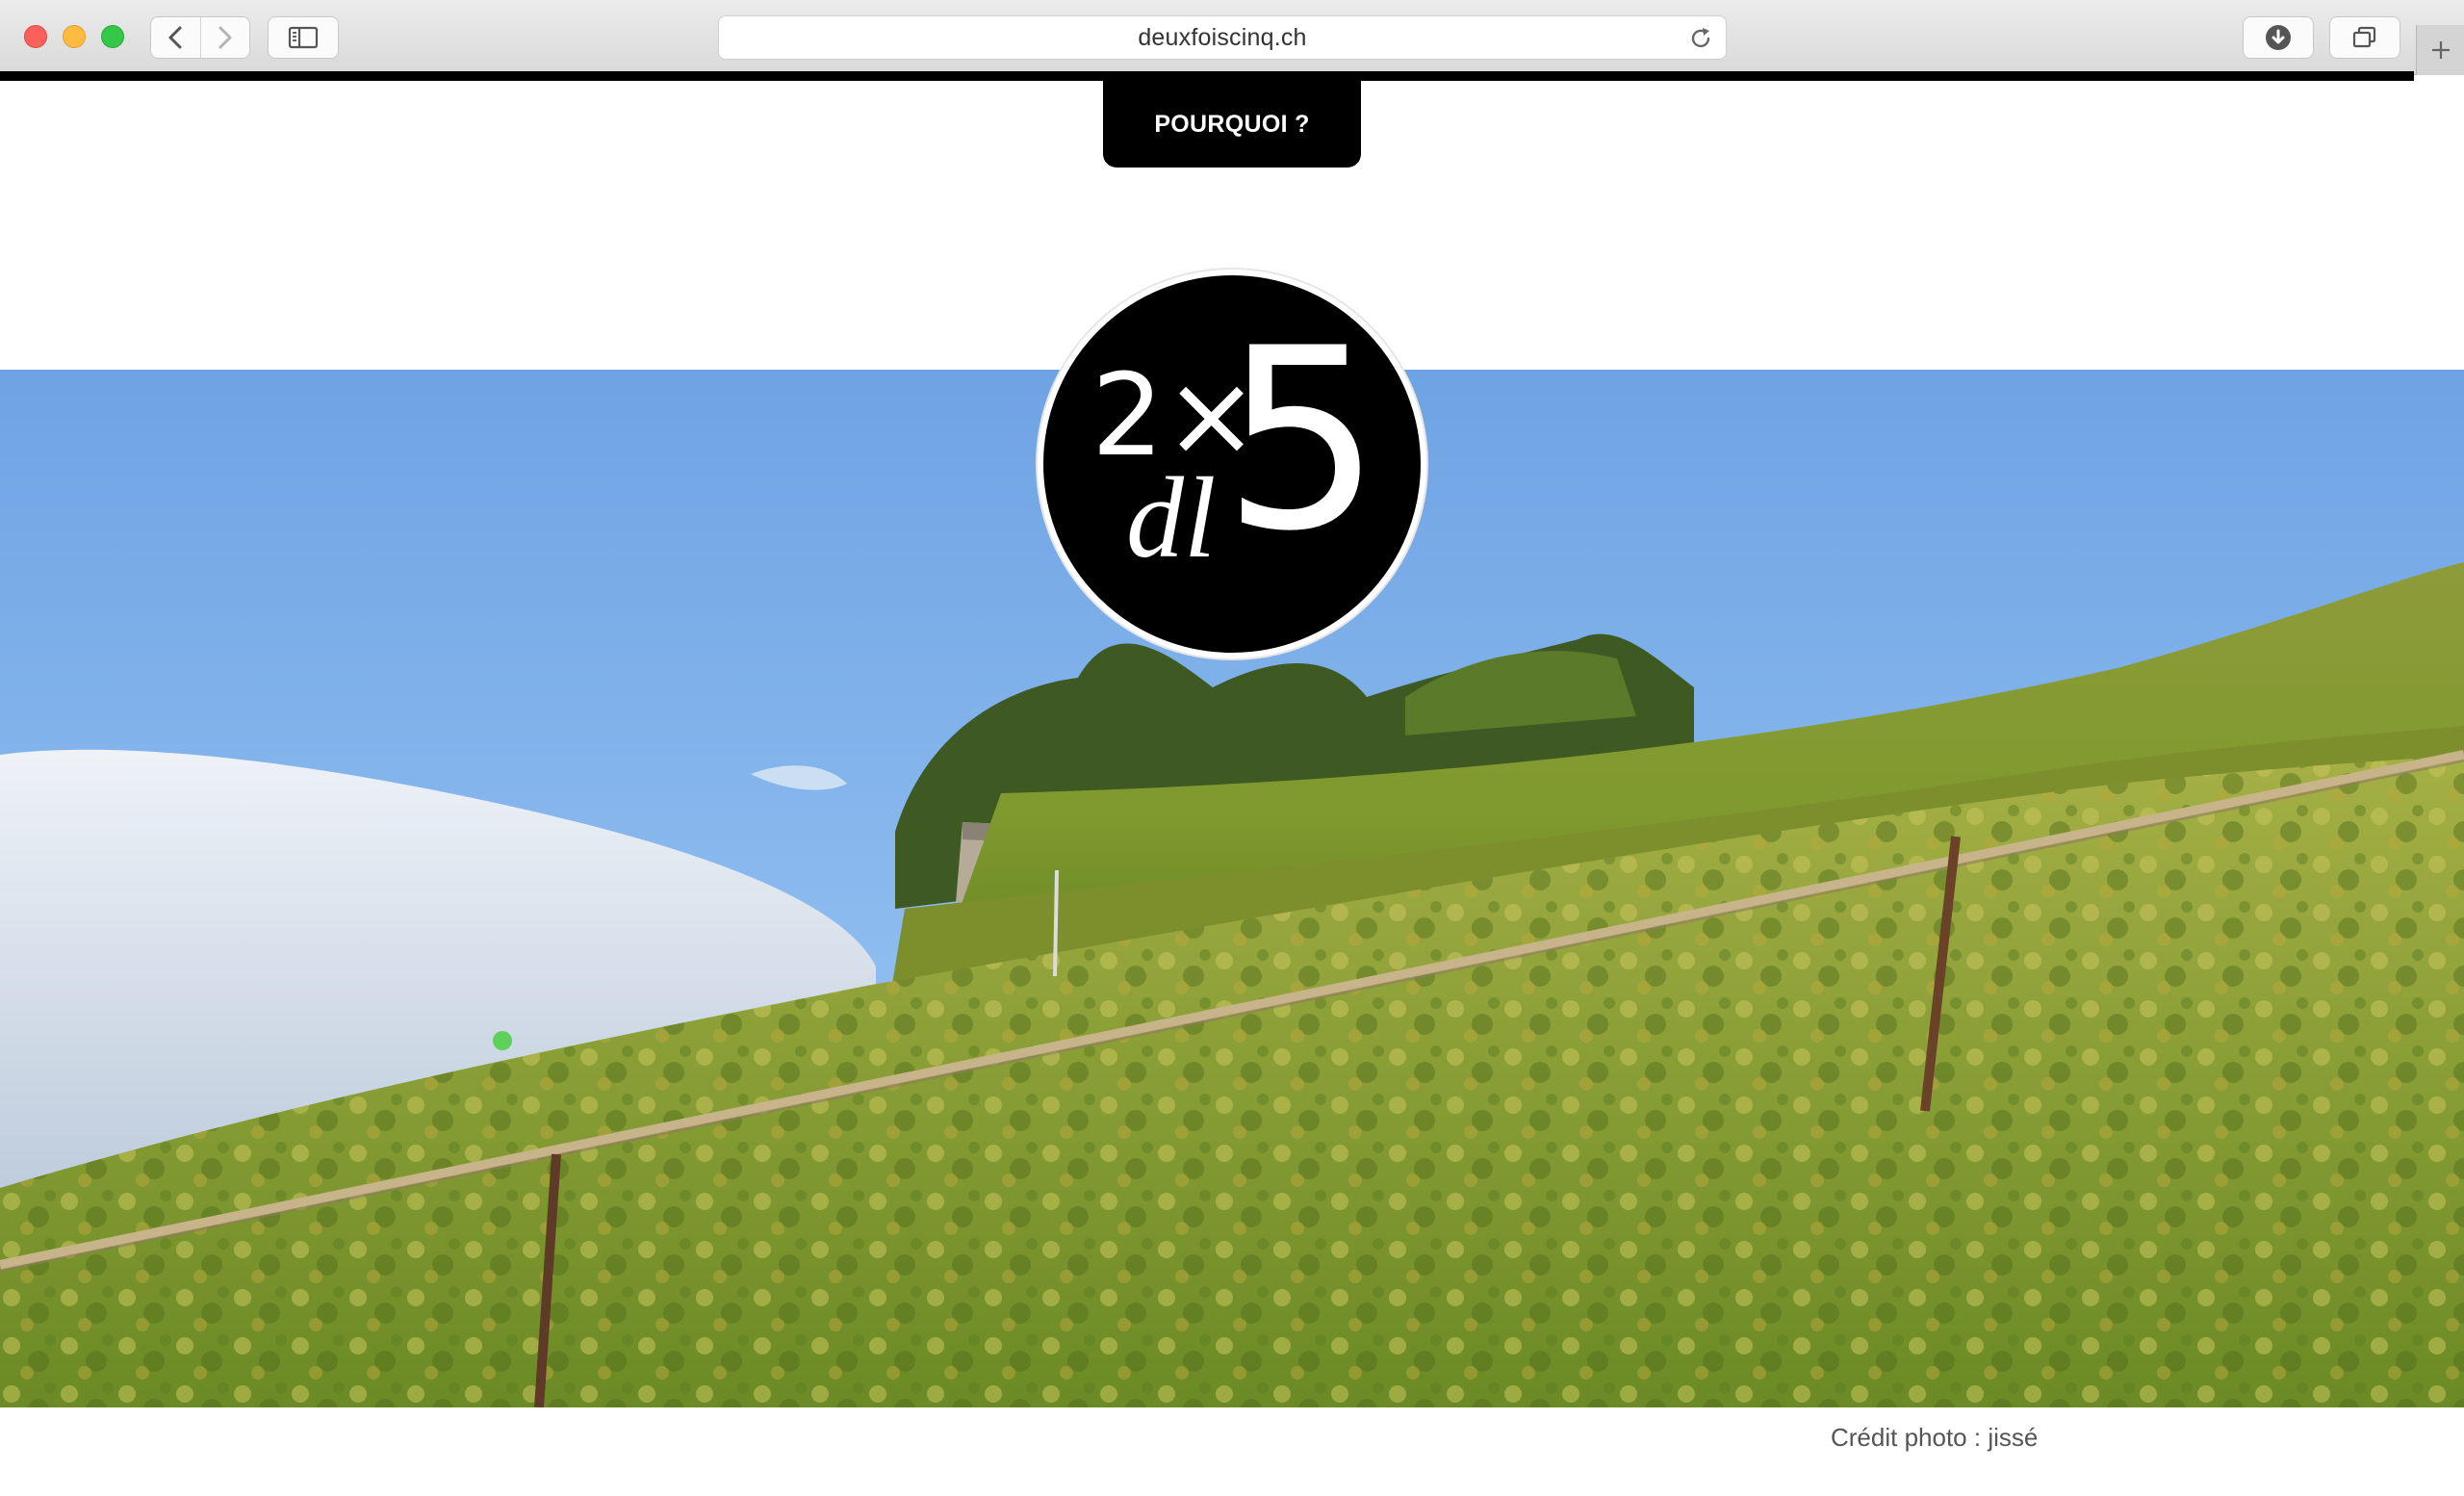 The height and width of the screenshot is (1496, 2464). I want to click on address-bar: deuxfoiscinq.ch, so click(1222, 37).